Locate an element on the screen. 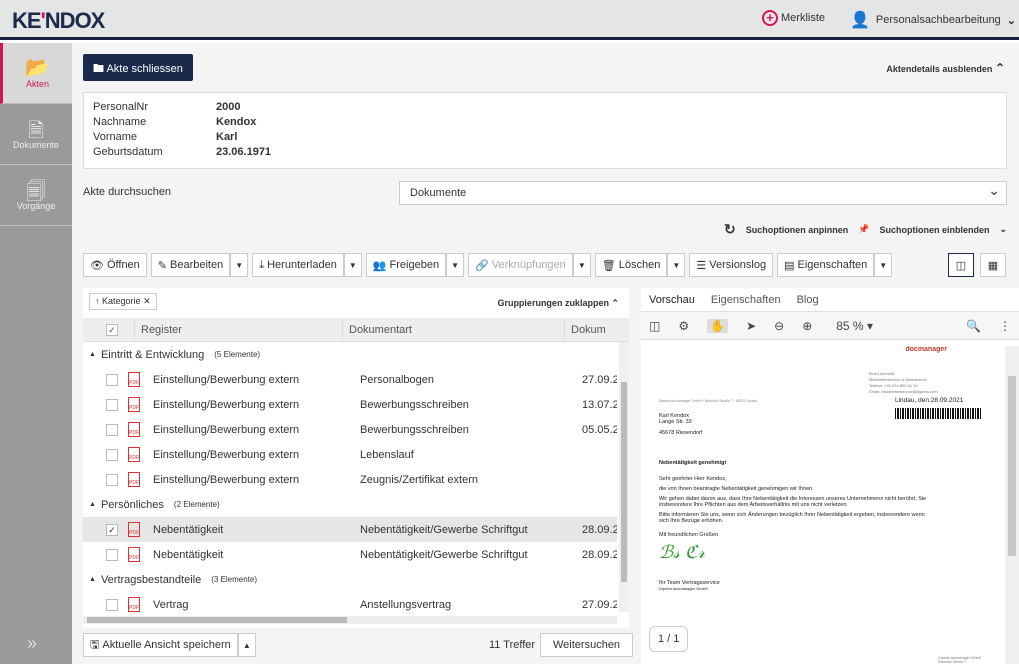  download-button: ⤓ Herunterladen is located at coordinates (298, 265).